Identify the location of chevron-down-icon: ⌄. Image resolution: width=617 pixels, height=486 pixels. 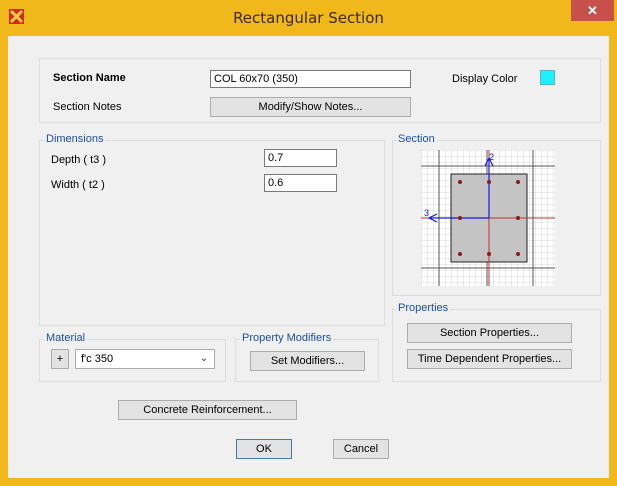
(203, 358).